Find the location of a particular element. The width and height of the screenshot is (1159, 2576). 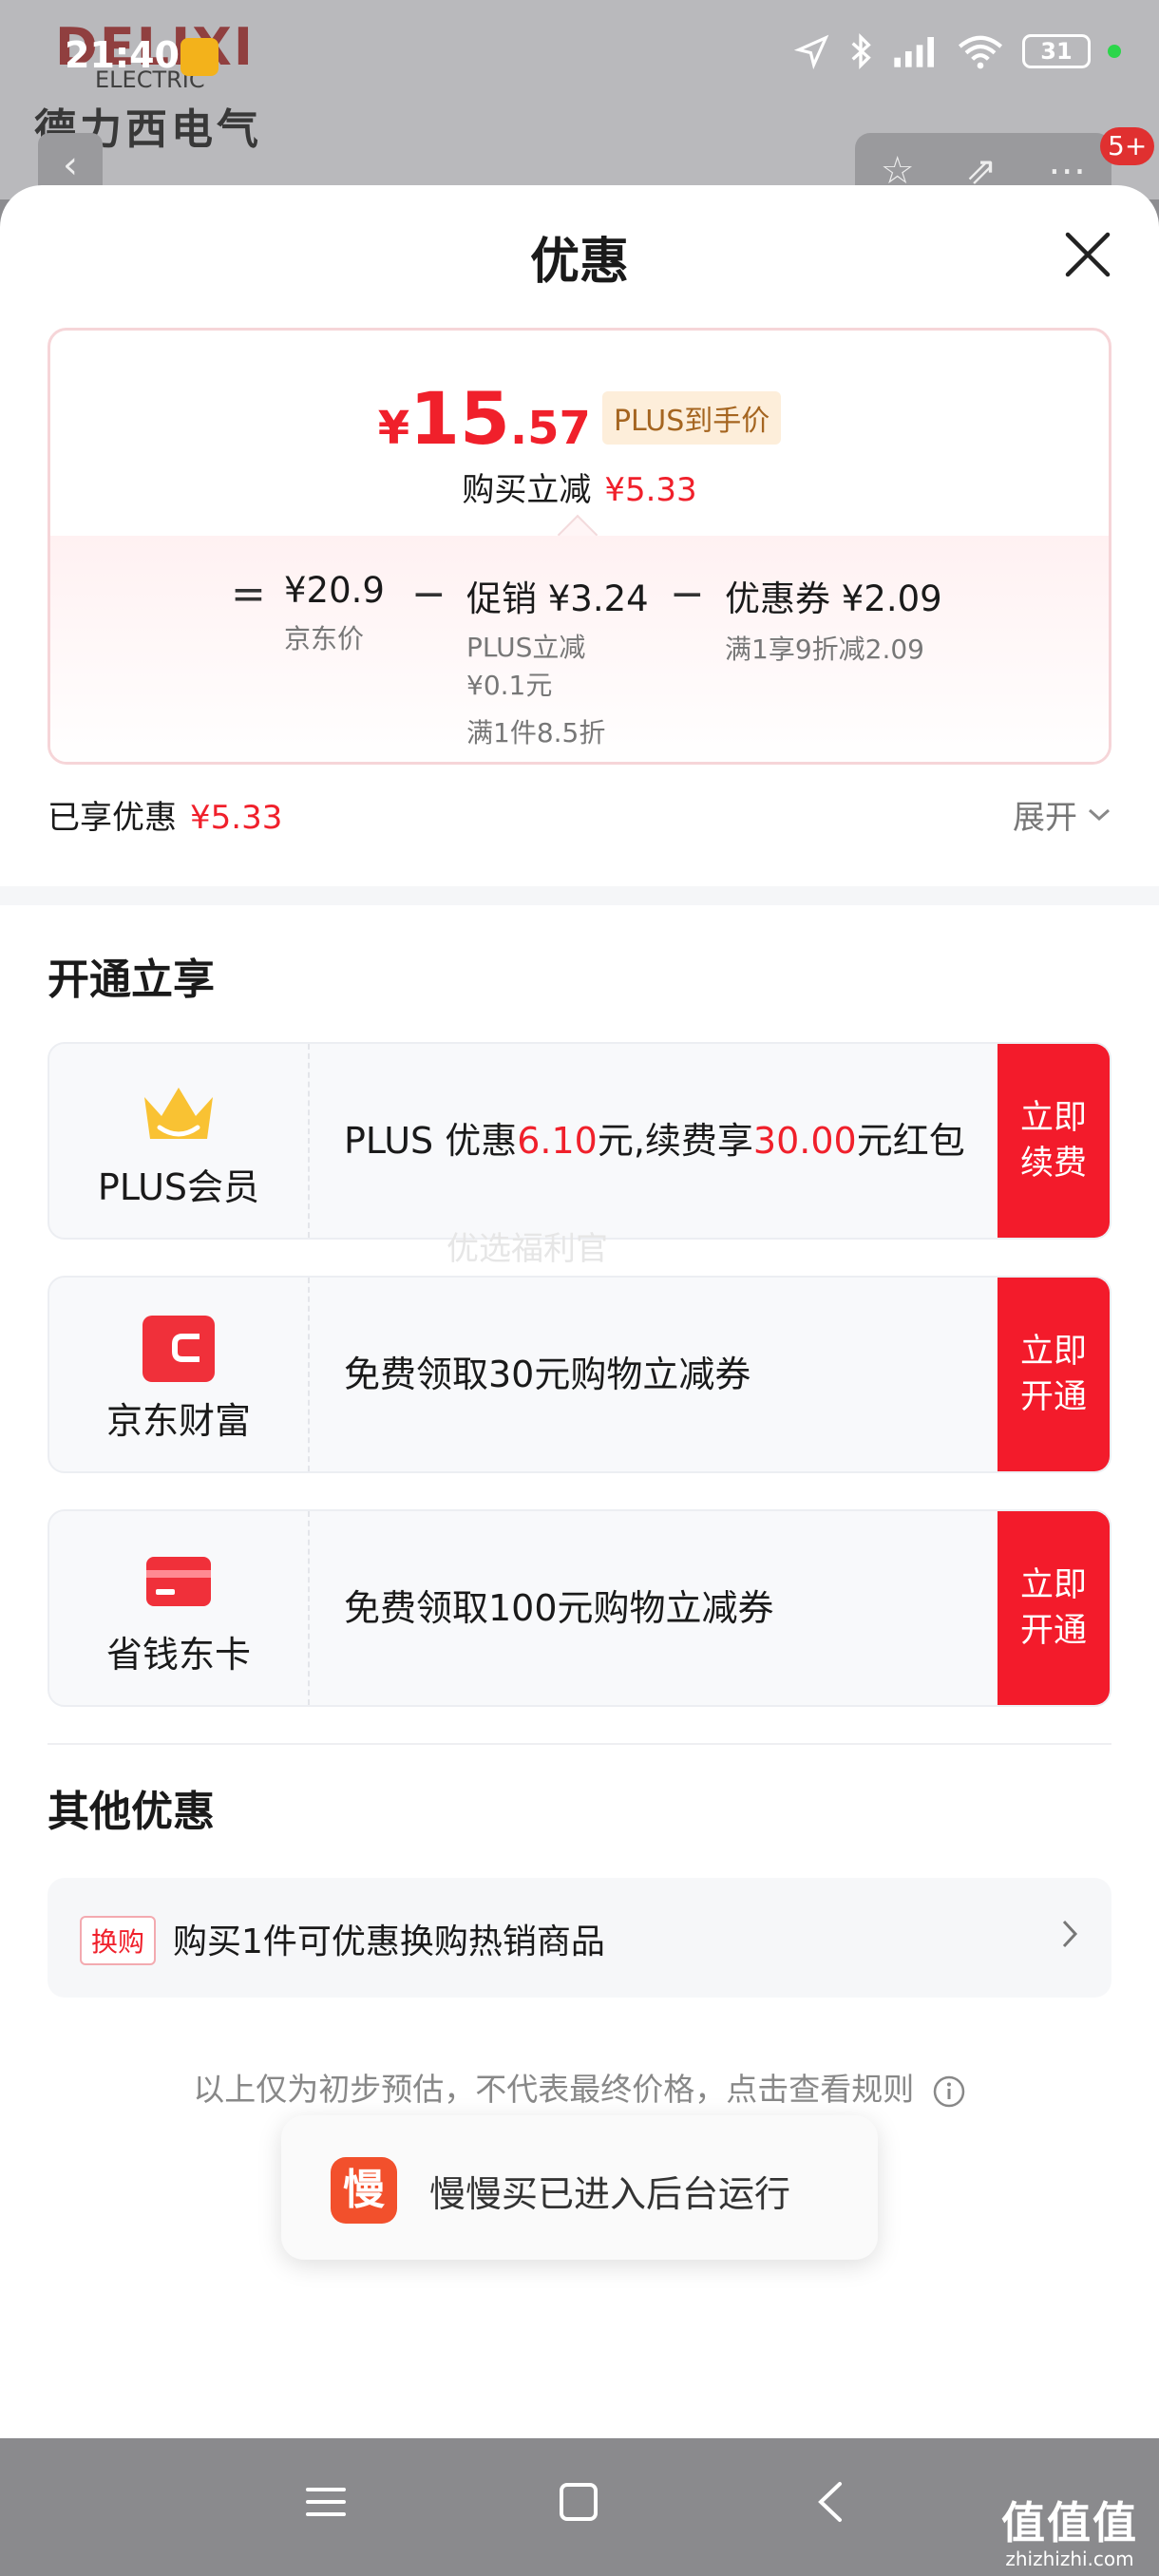

open-section-title: 开通立享 is located at coordinates (131, 980).